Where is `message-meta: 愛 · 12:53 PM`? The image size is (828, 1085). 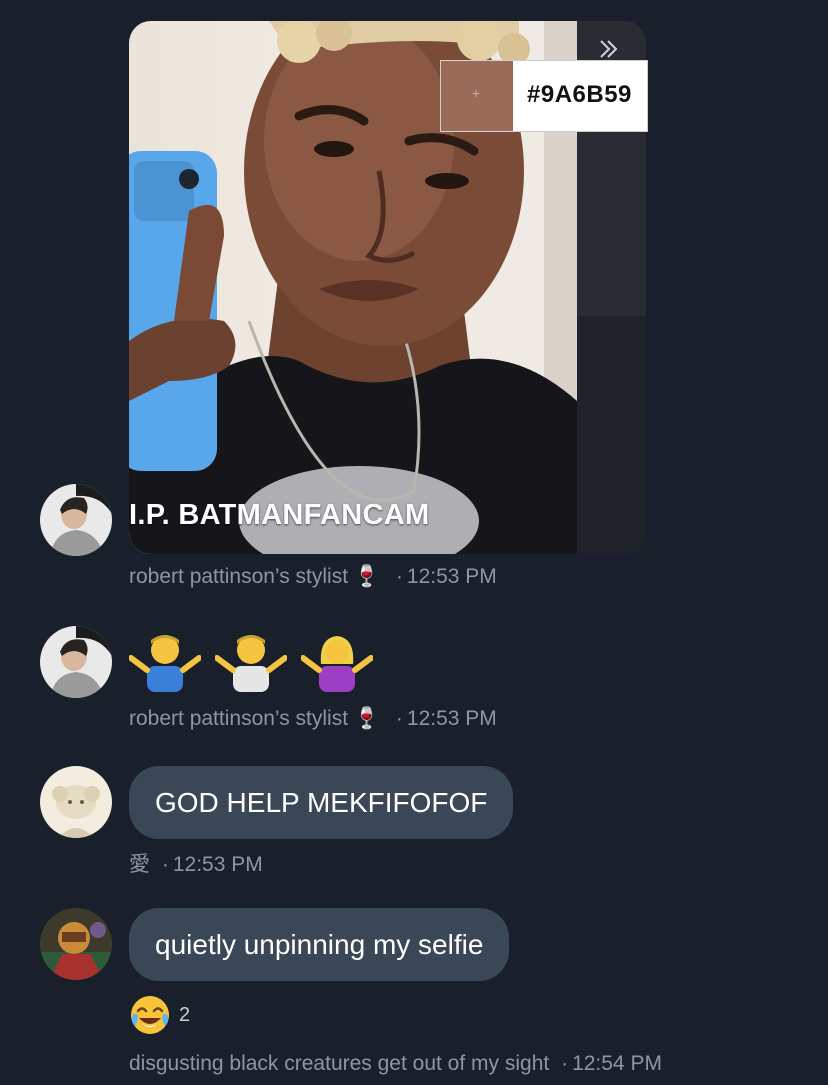
message-meta: 愛 · 12:53 PM is located at coordinates (196, 864).